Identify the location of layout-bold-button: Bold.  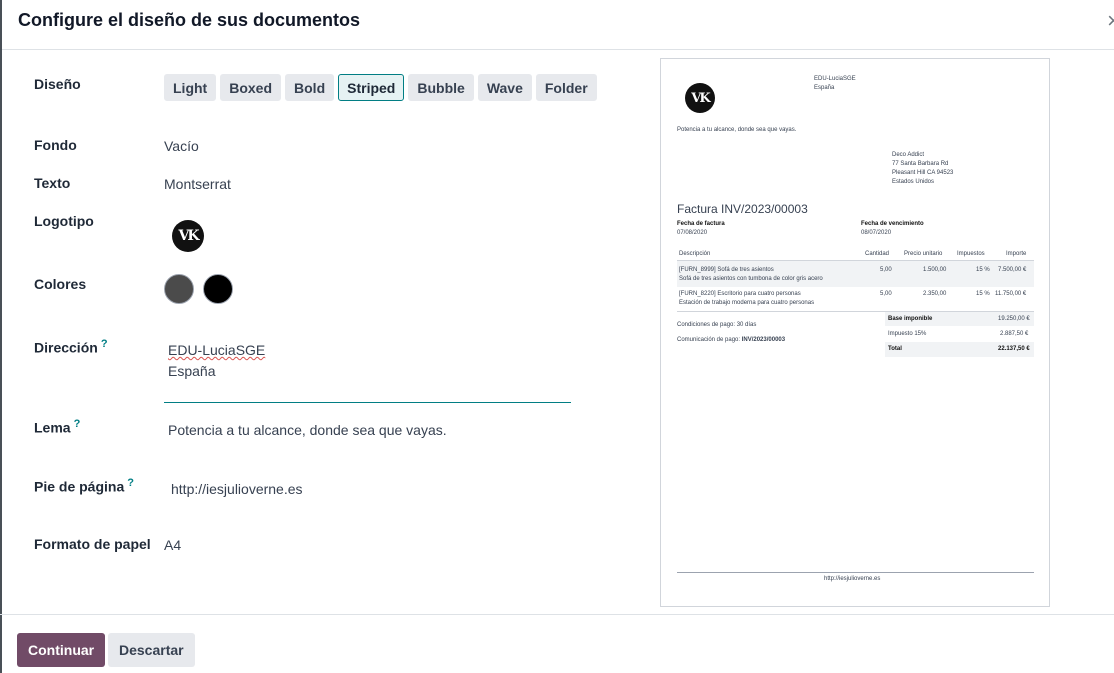
(310, 87).